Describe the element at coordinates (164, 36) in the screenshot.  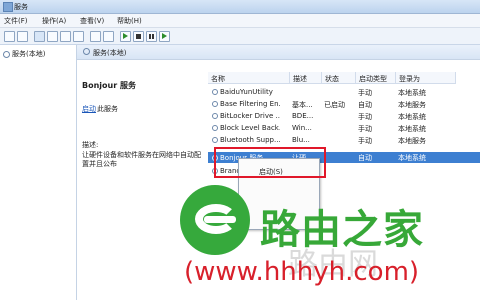
I see `restart-service-icon` at that location.